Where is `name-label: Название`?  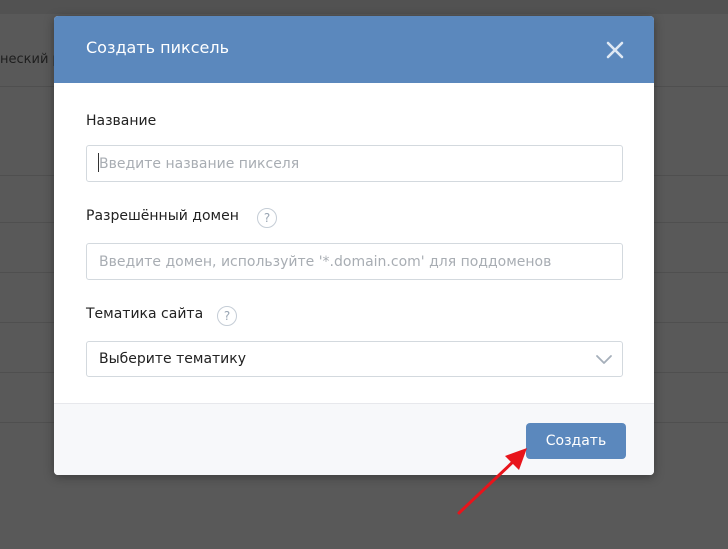 name-label: Название is located at coordinates (121, 121).